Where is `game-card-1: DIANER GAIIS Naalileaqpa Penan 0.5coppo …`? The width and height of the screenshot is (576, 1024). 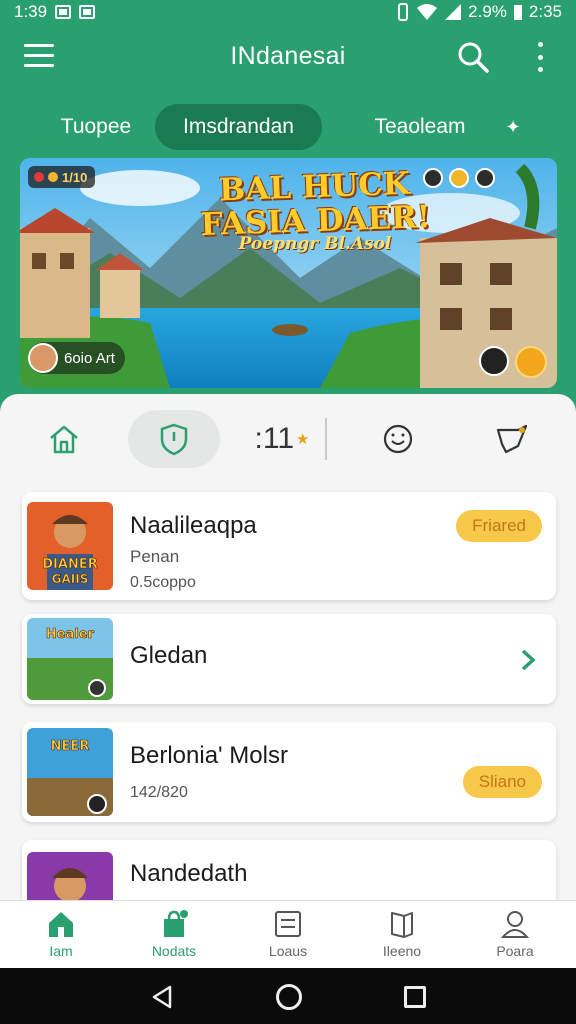
game-card-1: DIANER GAIIS Naalileaqpa Penan 0.5coppo … is located at coordinates (289, 546).